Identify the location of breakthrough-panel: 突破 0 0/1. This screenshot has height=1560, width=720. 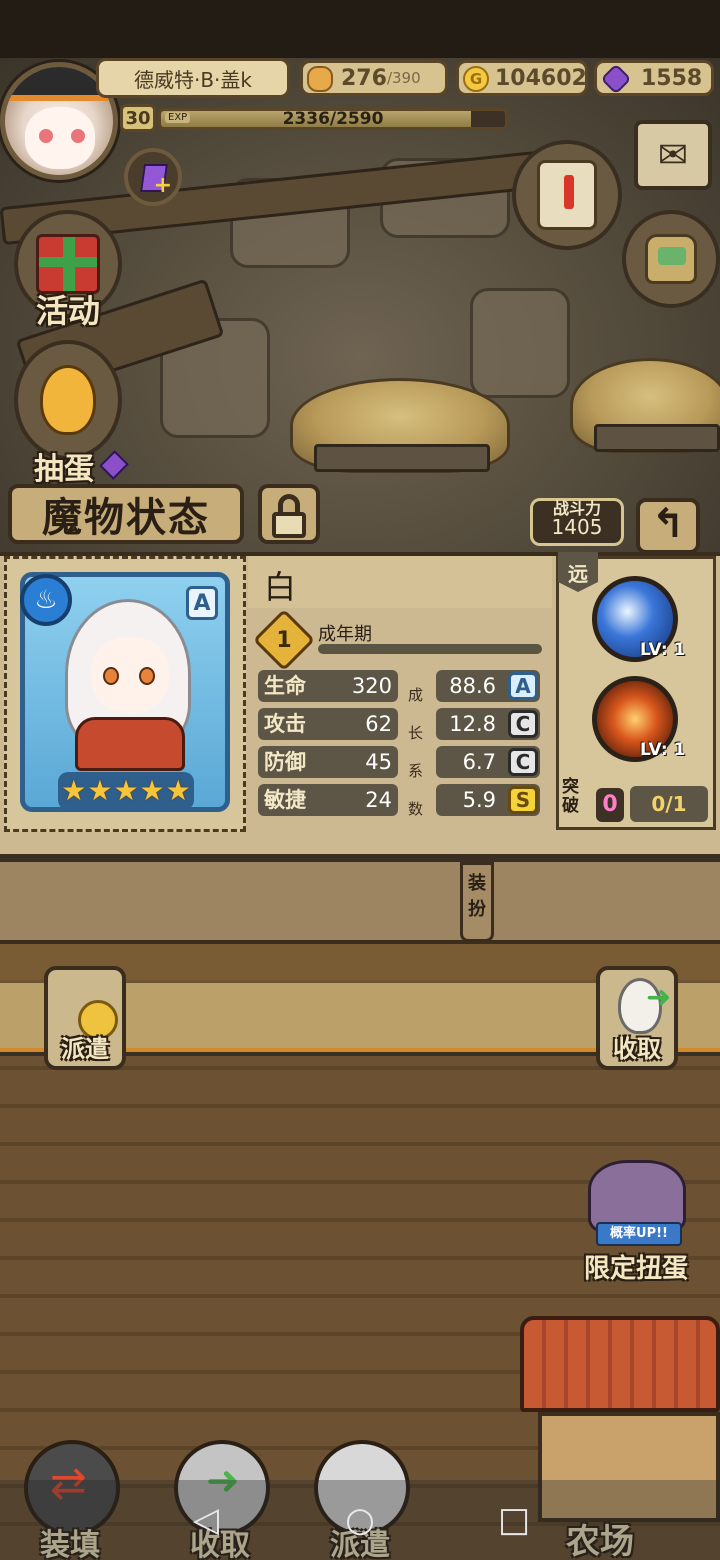
(636, 802).